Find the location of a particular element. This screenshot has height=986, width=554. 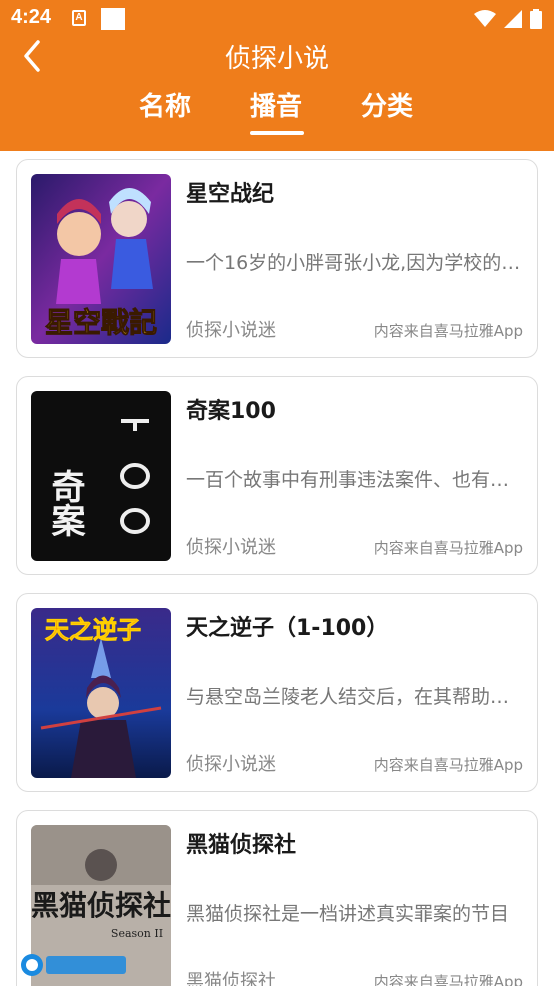

book-description: 黑猫侦探社是一档讲述真实罪案的节目 is located at coordinates (348, 914).